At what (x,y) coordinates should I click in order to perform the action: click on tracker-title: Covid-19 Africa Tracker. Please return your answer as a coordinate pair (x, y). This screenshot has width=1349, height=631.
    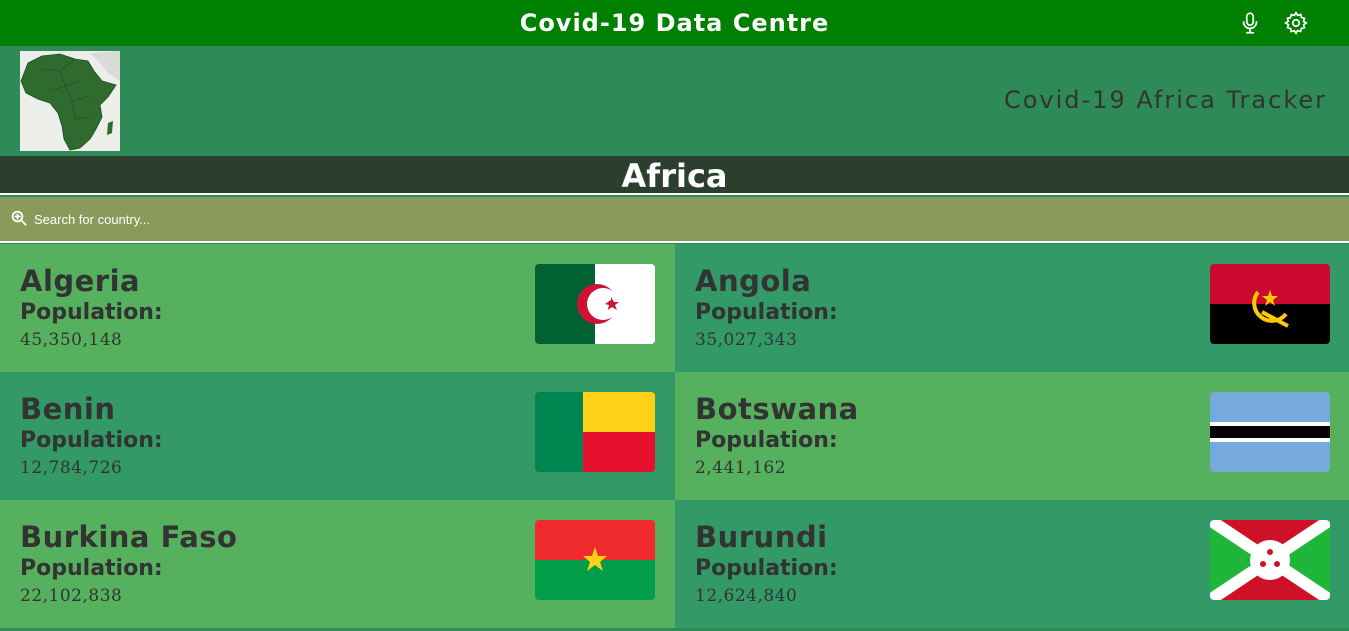
    Looking at the image, I should click on (1165, 100).